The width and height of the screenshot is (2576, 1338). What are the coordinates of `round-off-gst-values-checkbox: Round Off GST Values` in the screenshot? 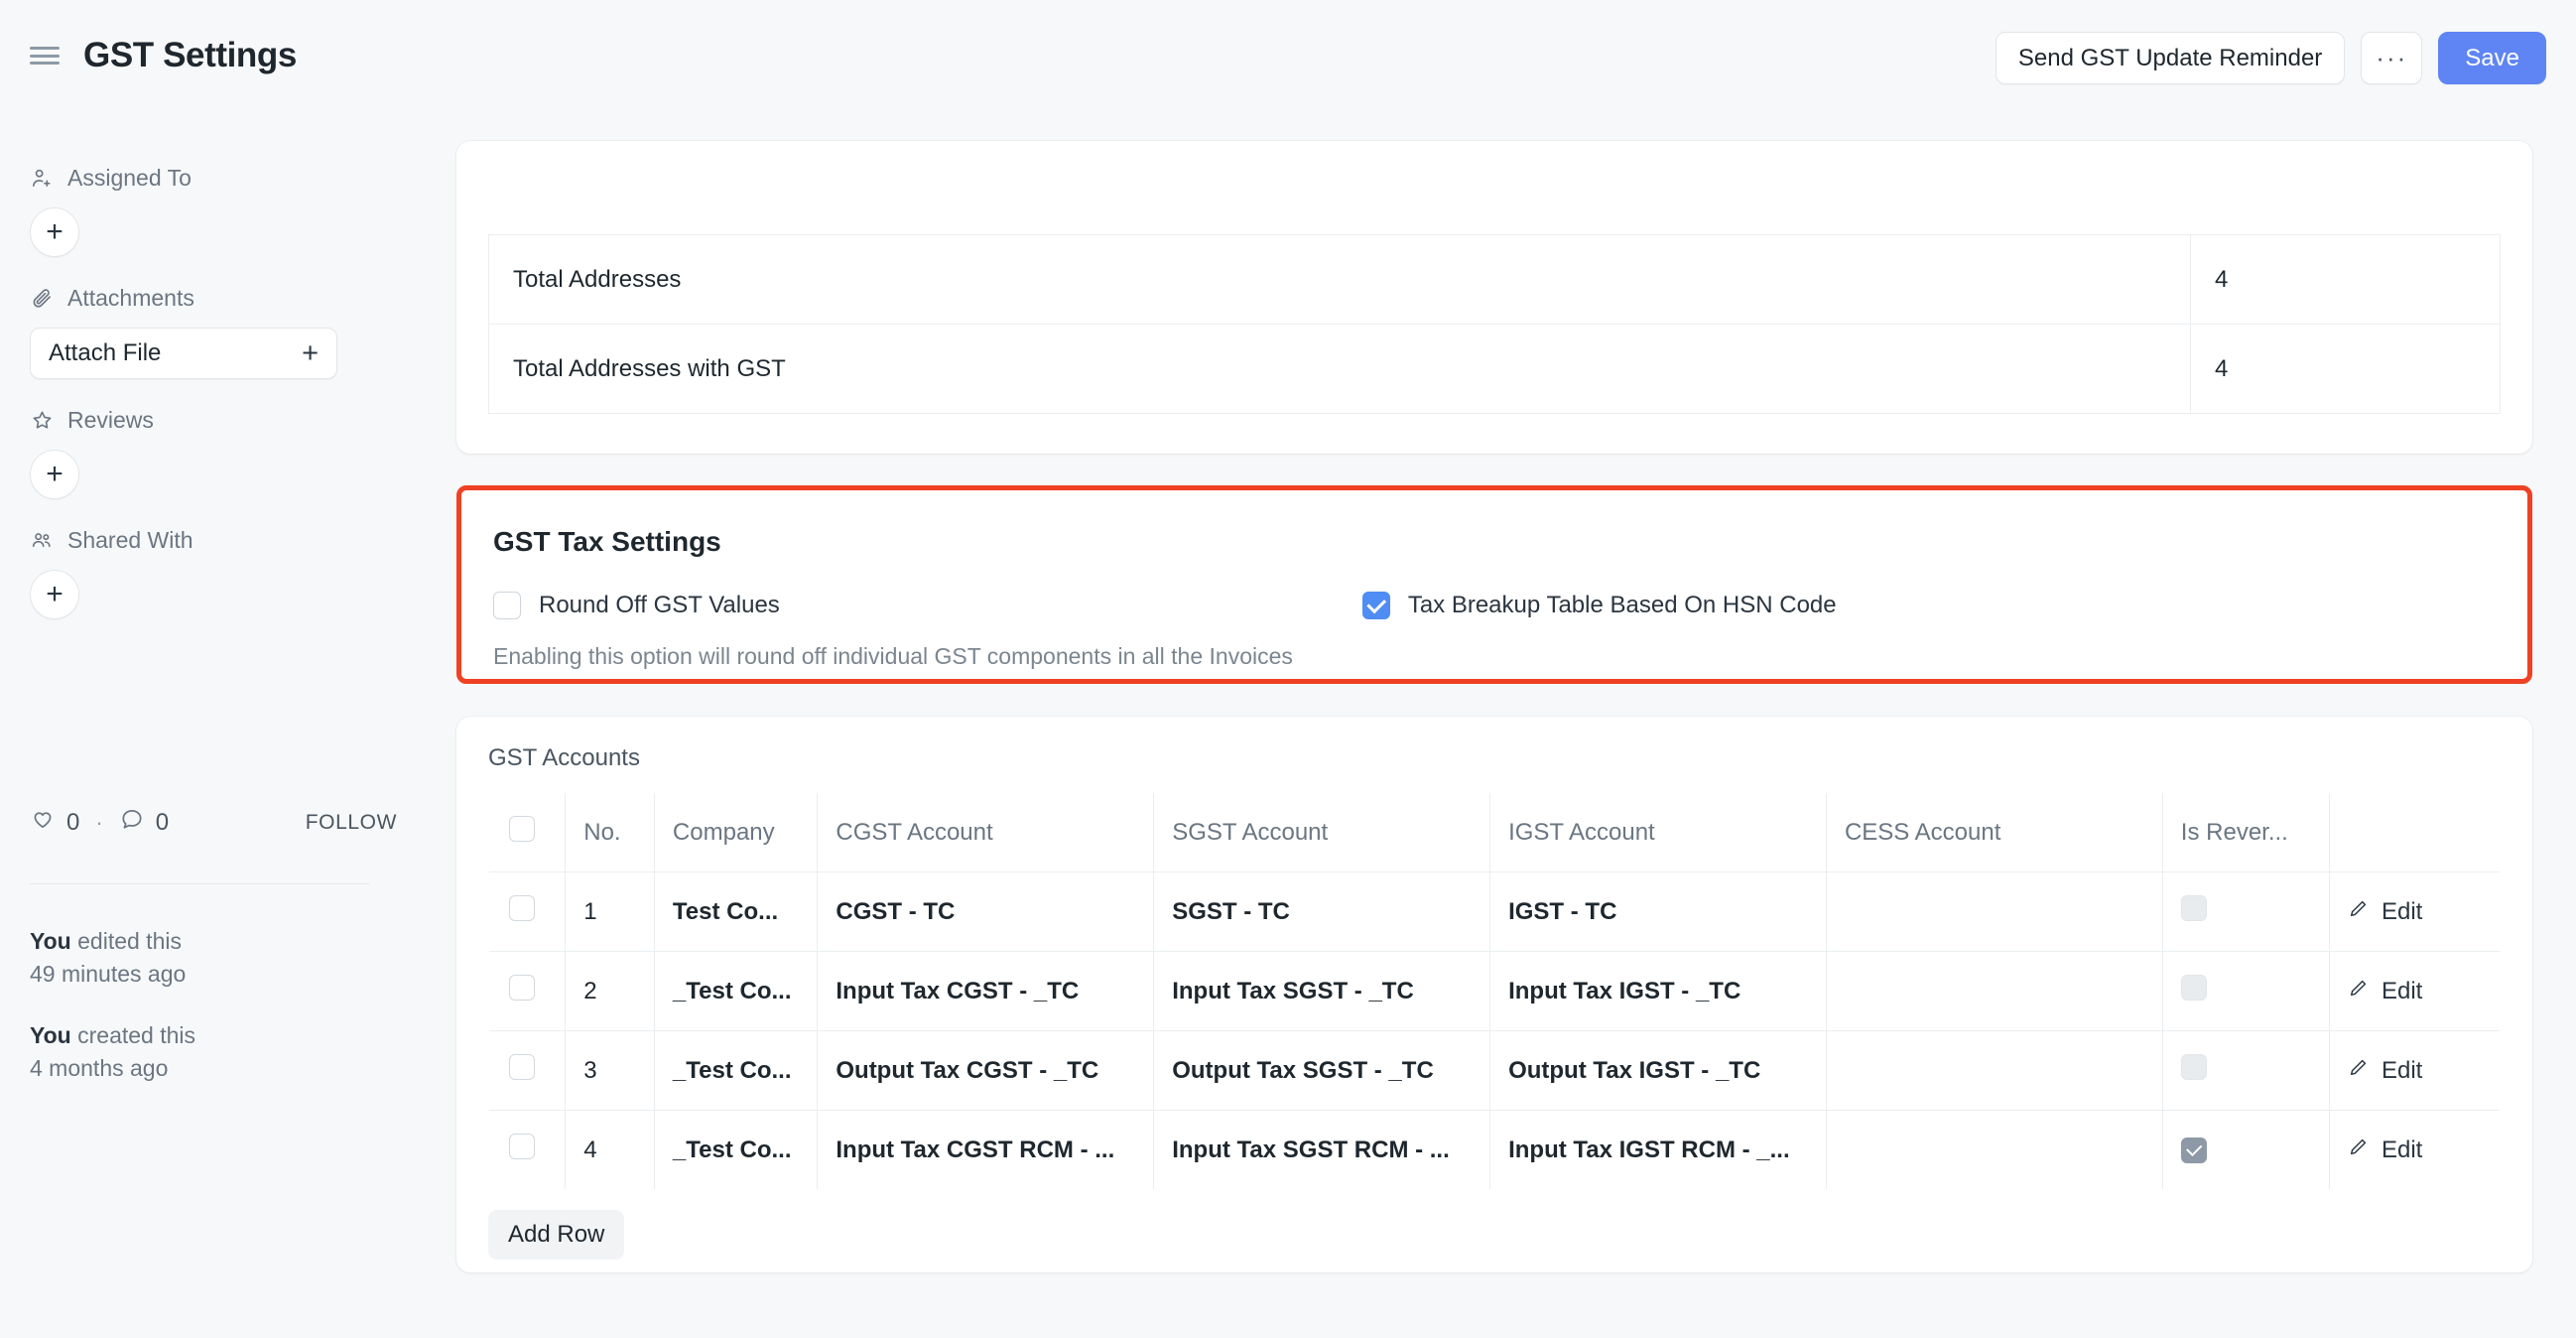 It's located at (637, 605).